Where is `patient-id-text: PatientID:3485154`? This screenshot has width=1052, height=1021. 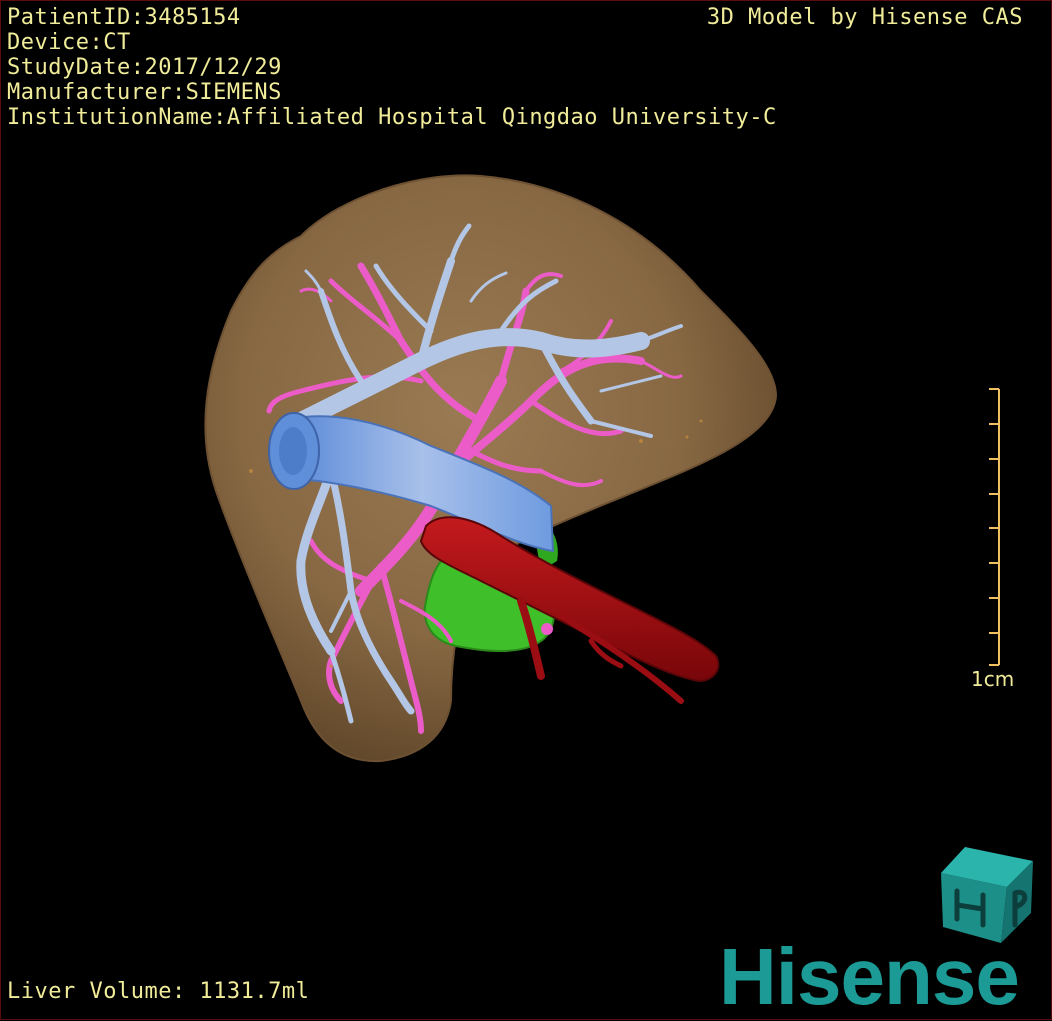
patient-id-text: PatientID:3485154 is located at coordinates (124, 17).